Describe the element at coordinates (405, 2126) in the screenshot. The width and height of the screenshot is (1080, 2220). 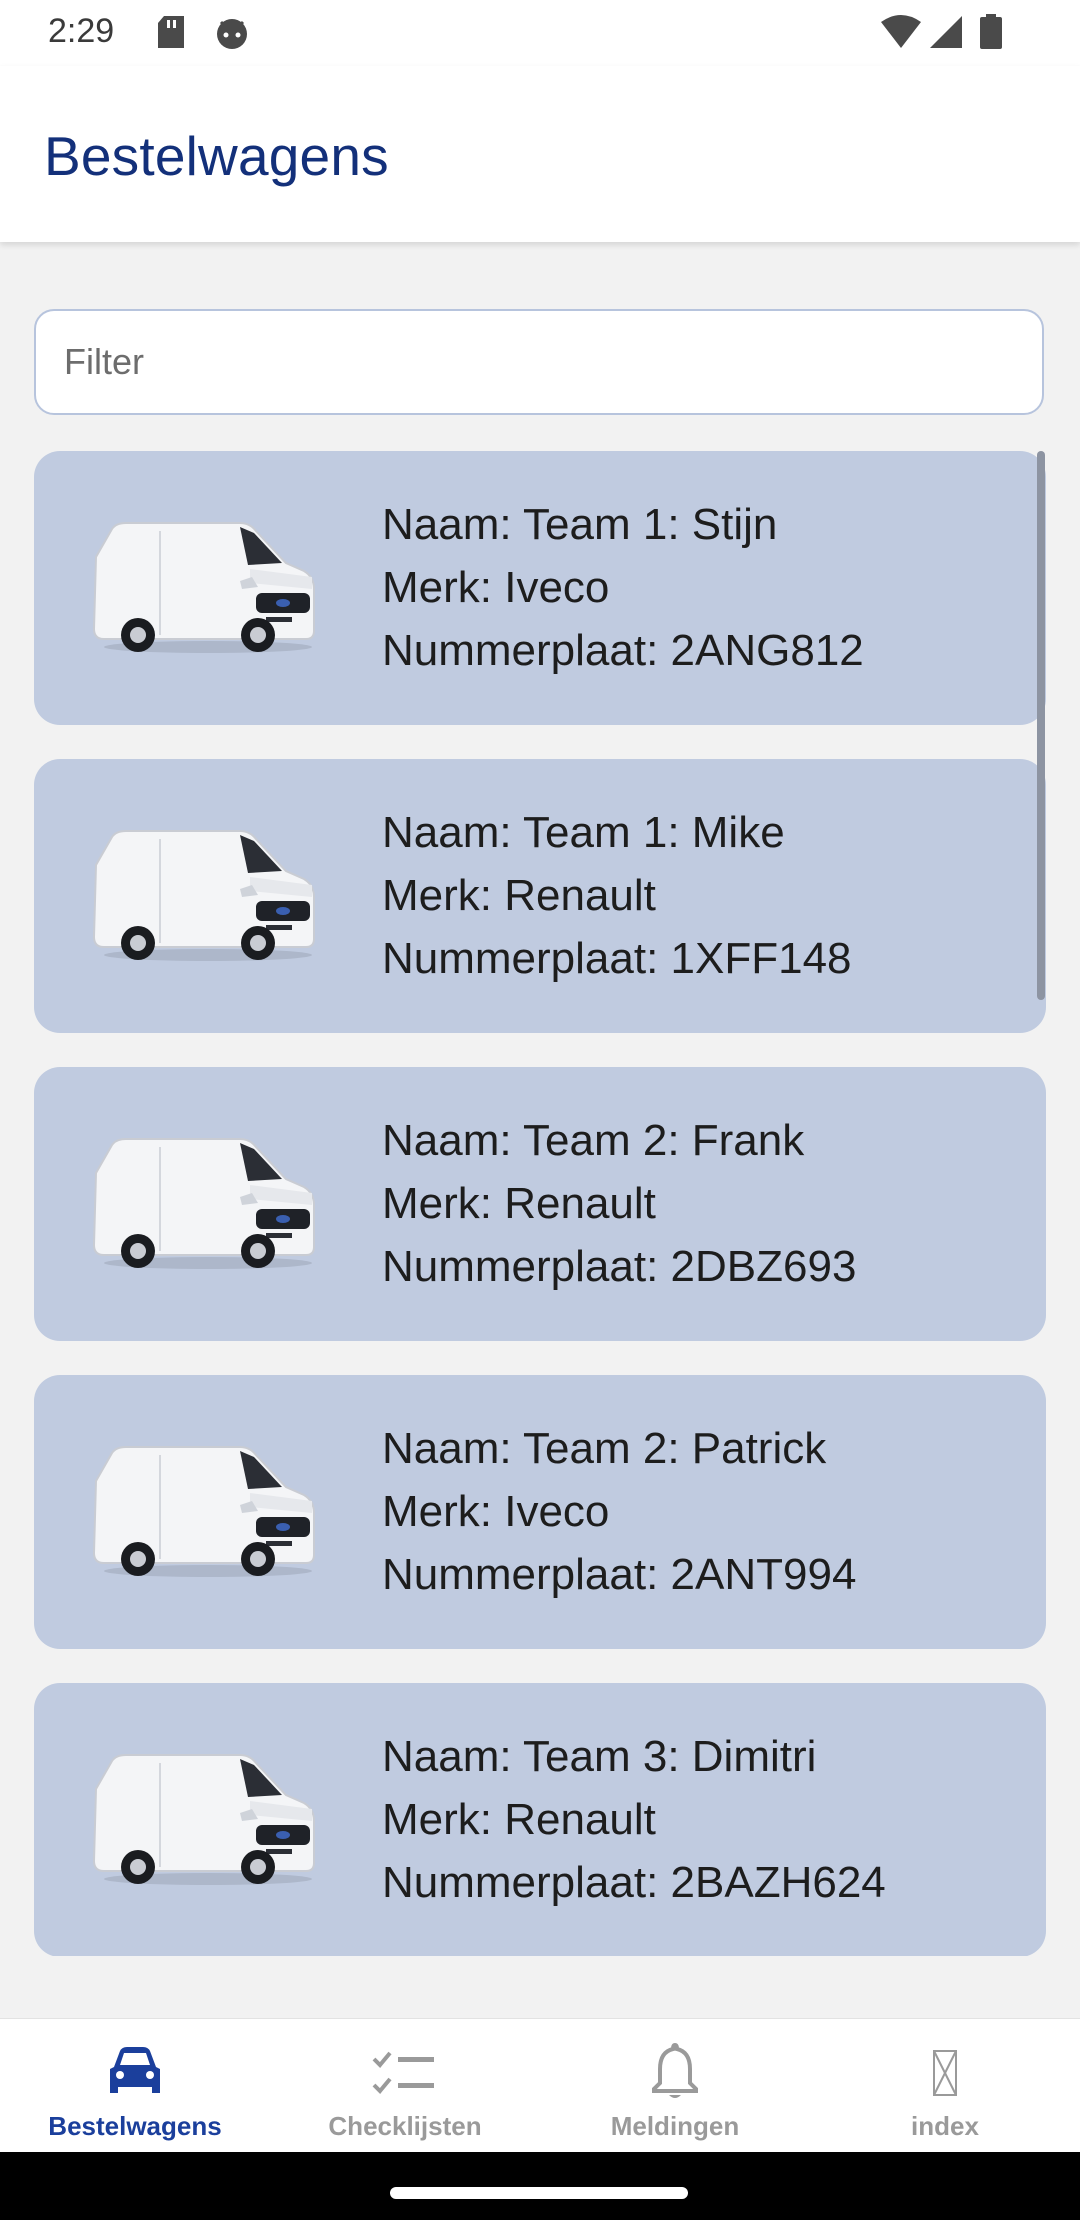
I see `nav-label: Checklijsten` at that location.